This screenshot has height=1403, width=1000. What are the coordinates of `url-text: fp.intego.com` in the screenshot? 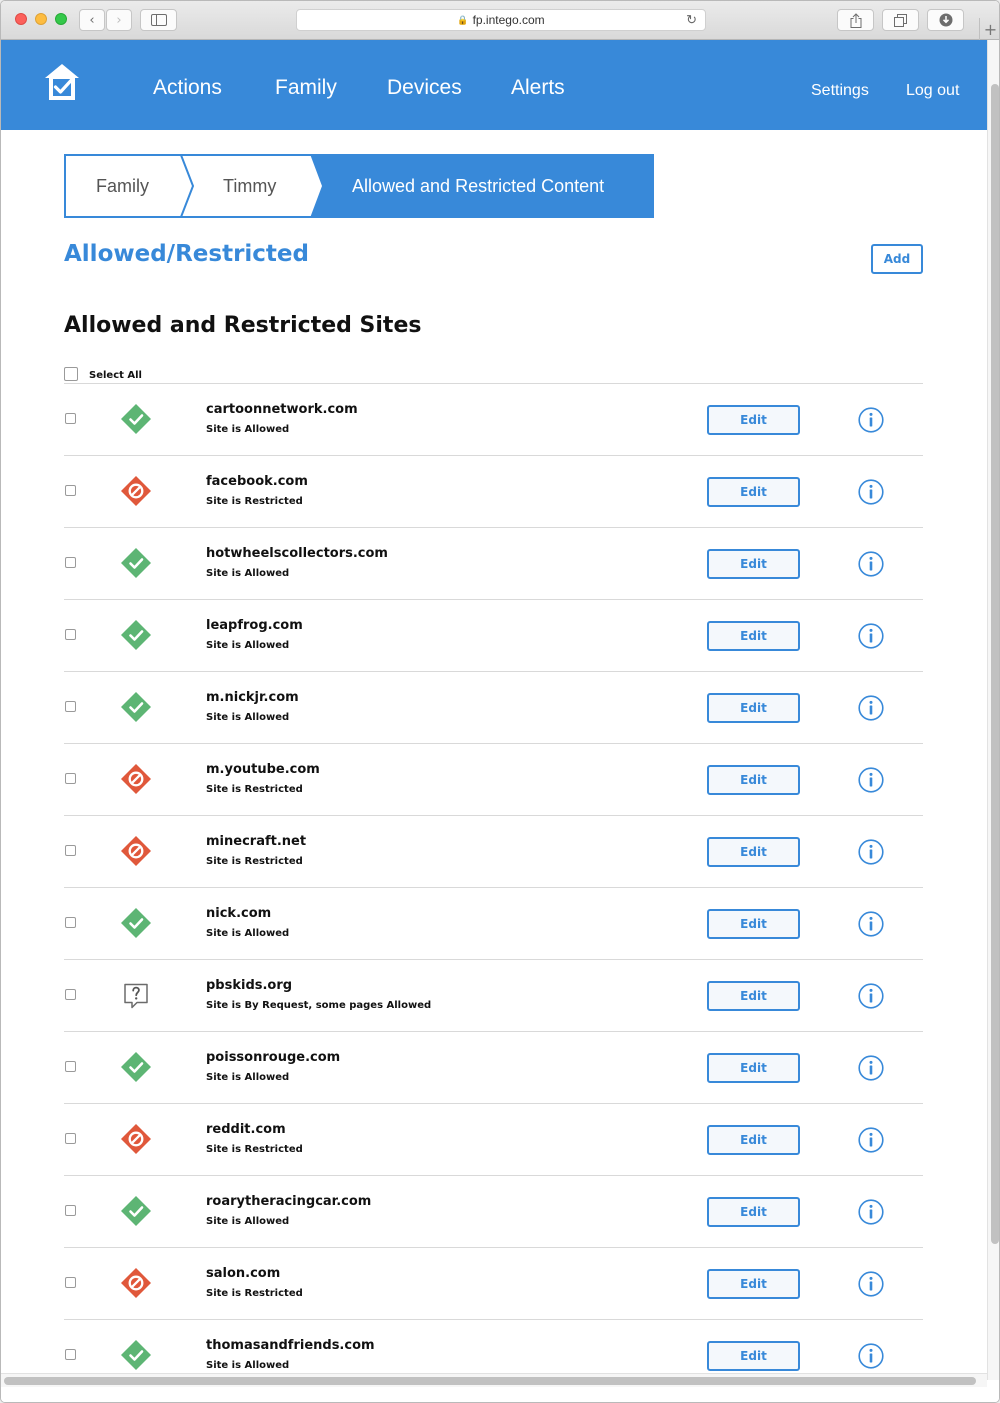 It's located at (508, 20).